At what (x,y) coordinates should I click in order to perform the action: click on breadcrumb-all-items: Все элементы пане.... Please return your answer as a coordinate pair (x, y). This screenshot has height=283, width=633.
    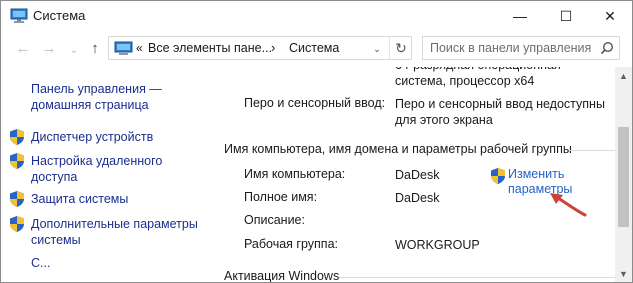
    Looking at the image, I should click on (210, 48).